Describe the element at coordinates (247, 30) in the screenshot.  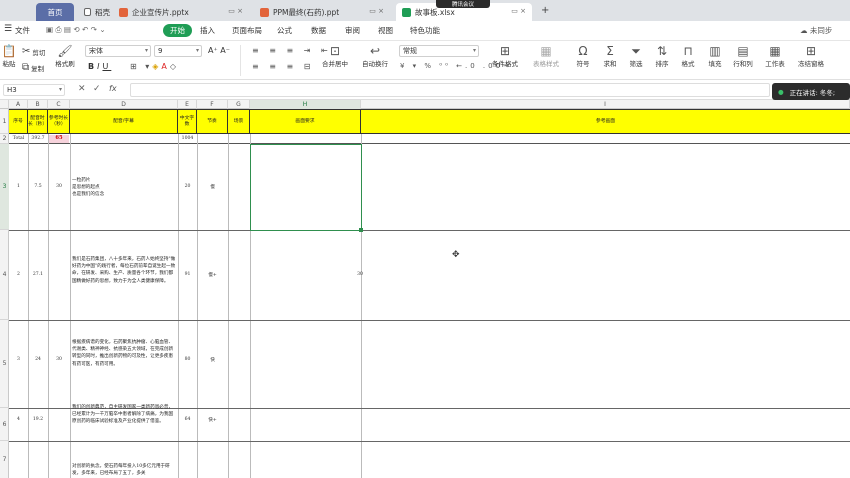
I see `menu-page-layout: 页面布局` at that location.